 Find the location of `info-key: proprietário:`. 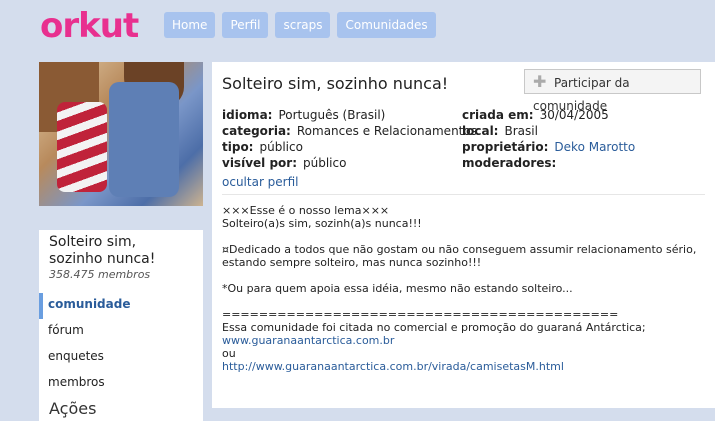

info-key: proprietário: is located at coordinates (505, 147).